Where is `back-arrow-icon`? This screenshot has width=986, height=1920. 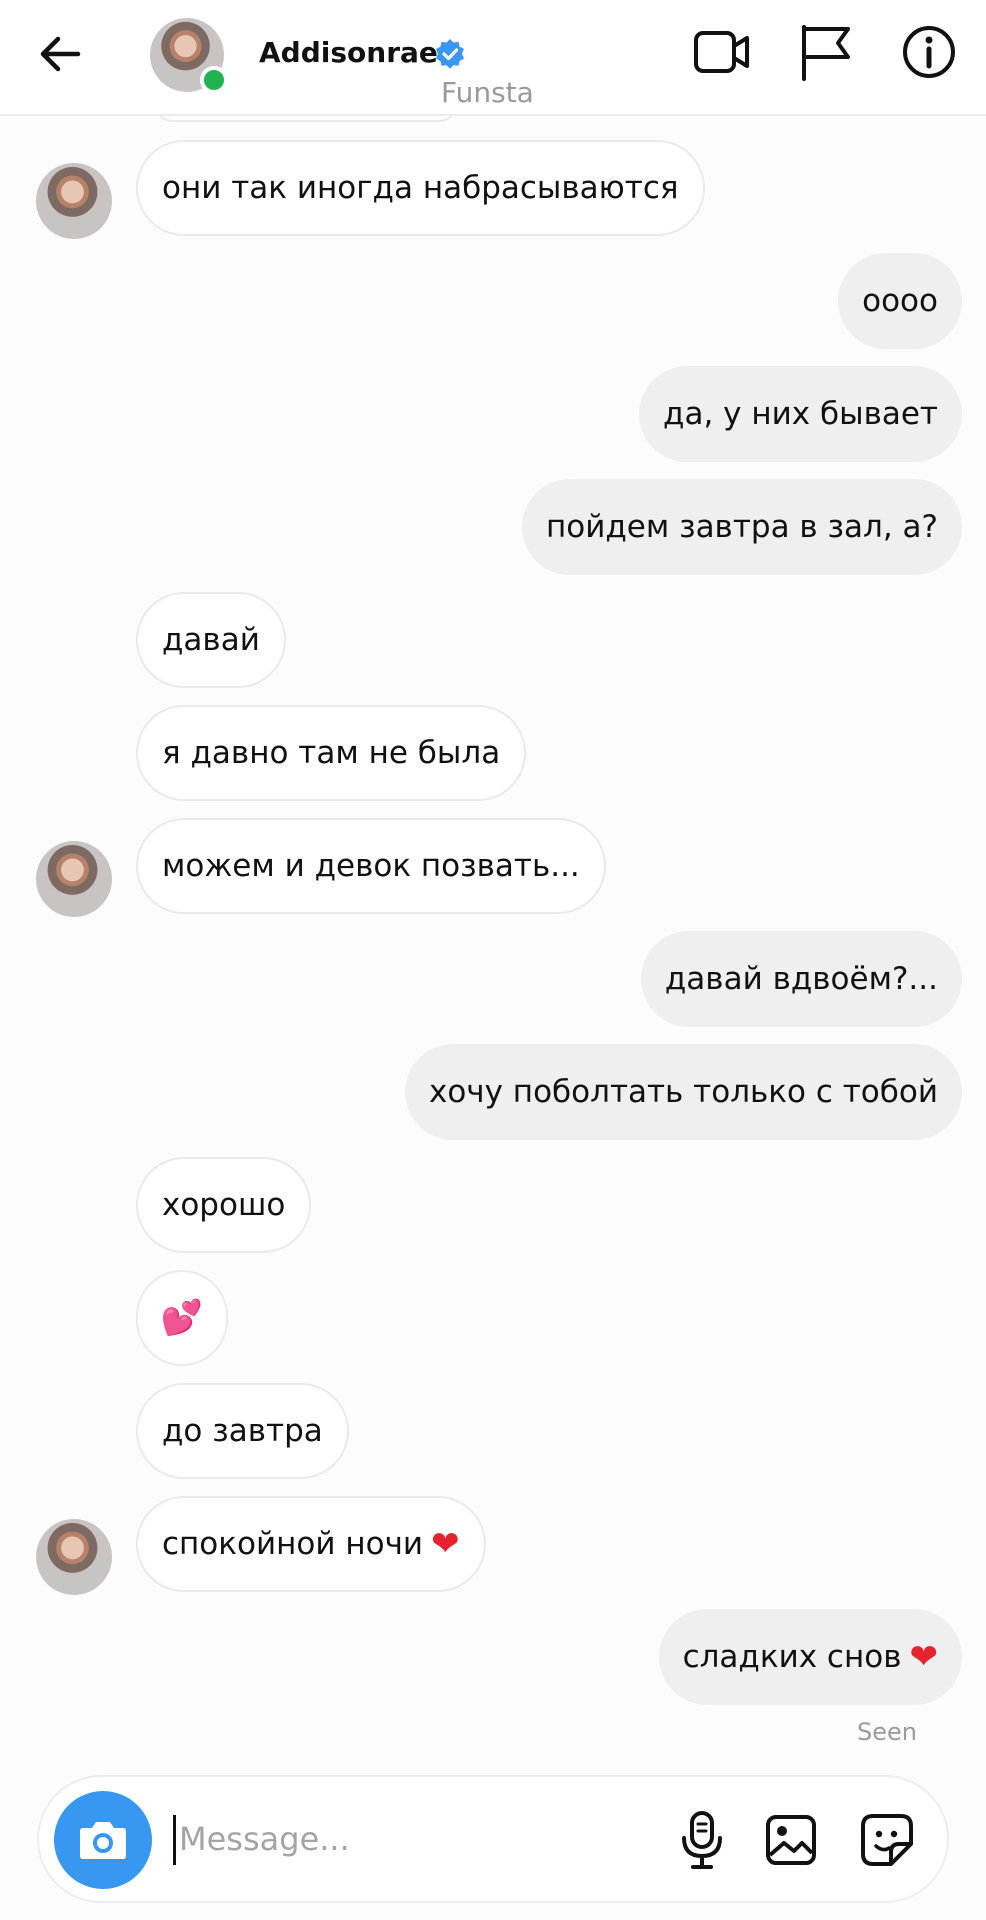
back-arrow-icon is located at coordinates (60, 54).